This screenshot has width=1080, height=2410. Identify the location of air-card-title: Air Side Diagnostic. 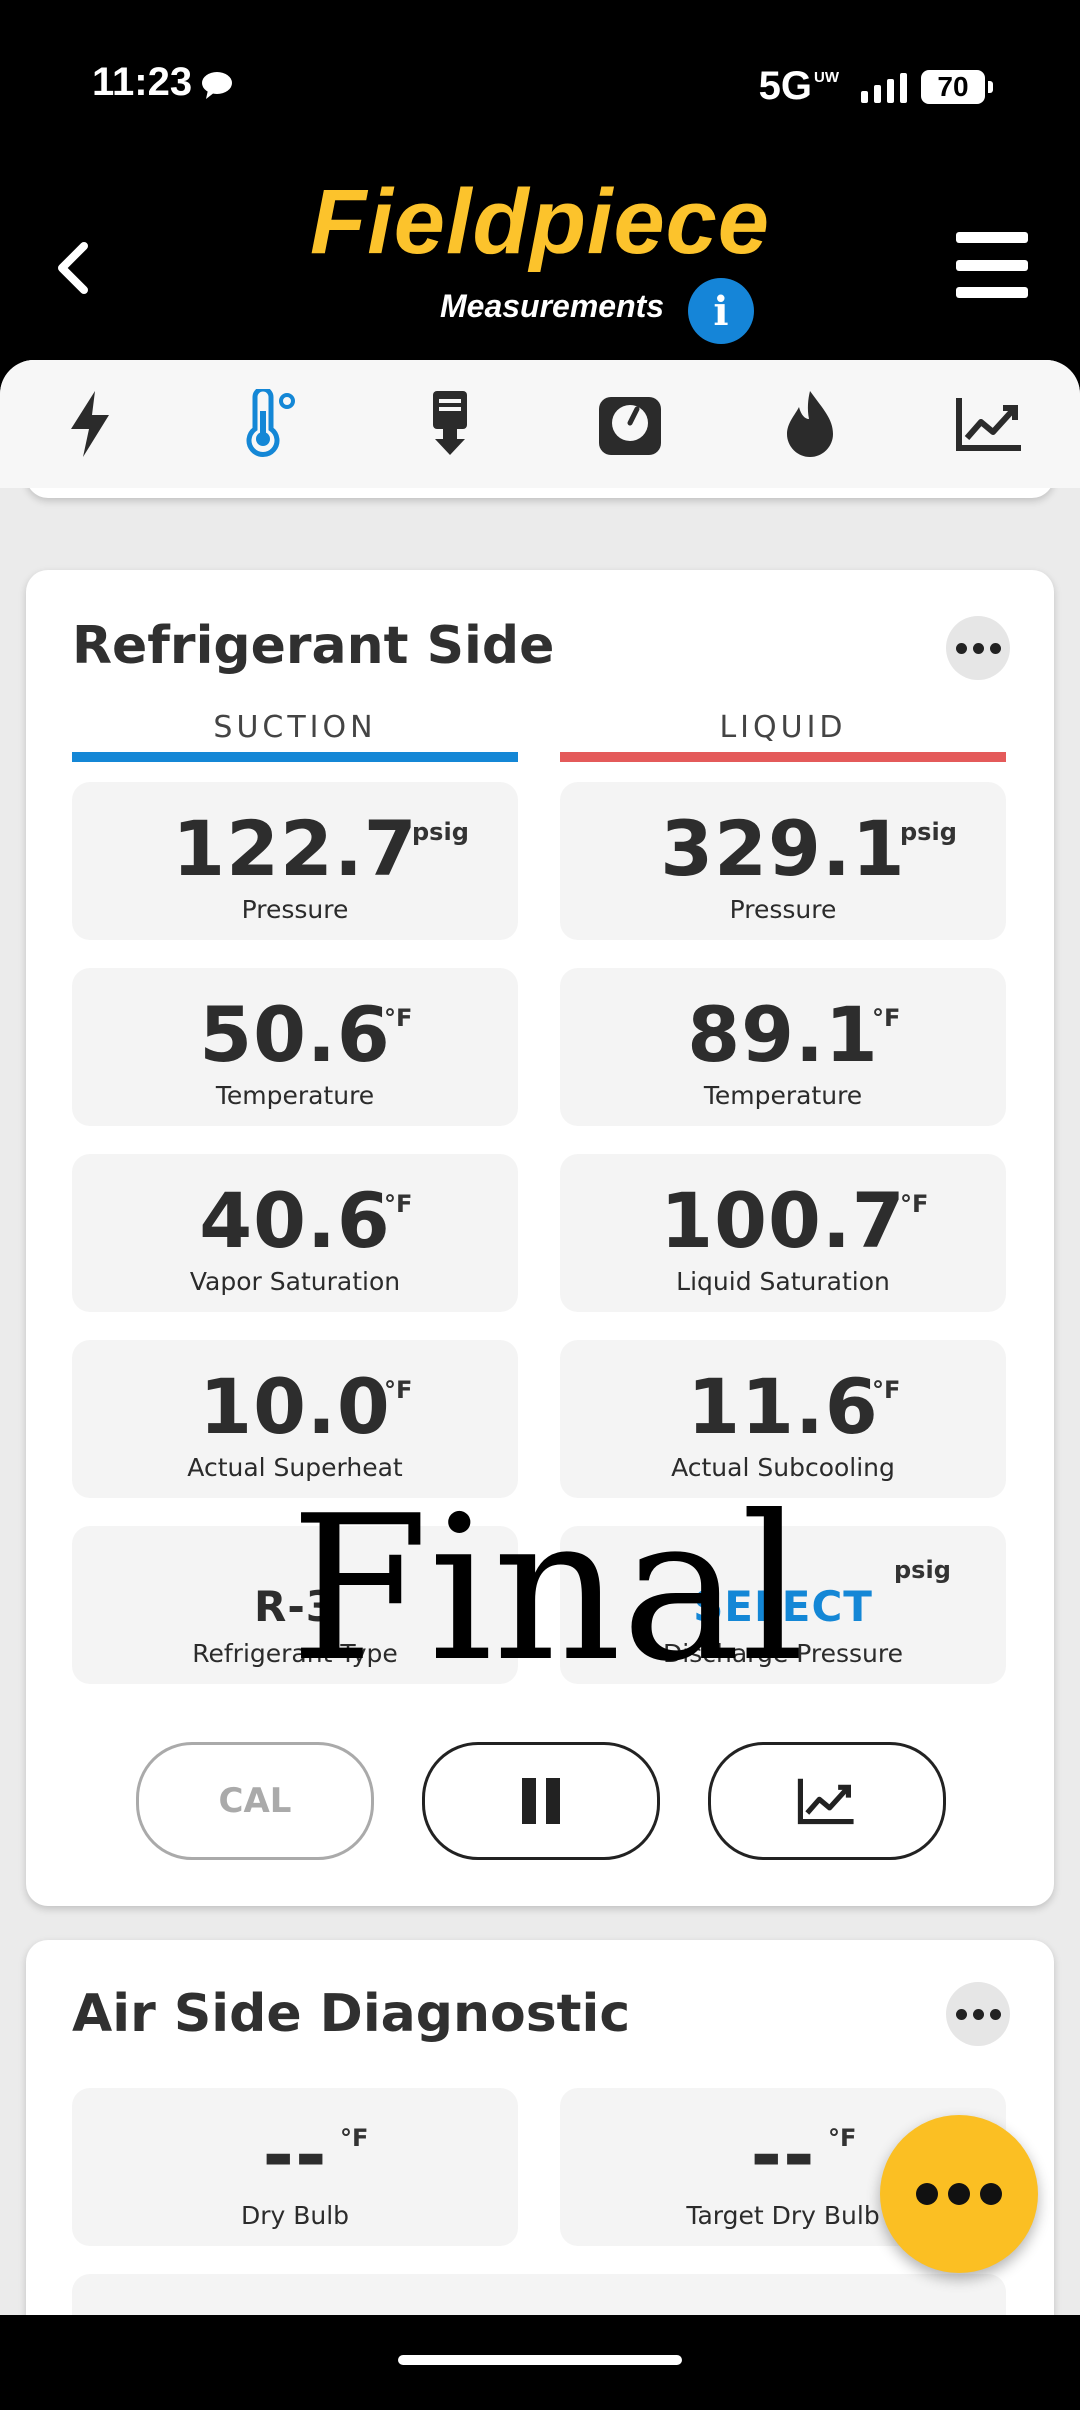
(351, 2014).